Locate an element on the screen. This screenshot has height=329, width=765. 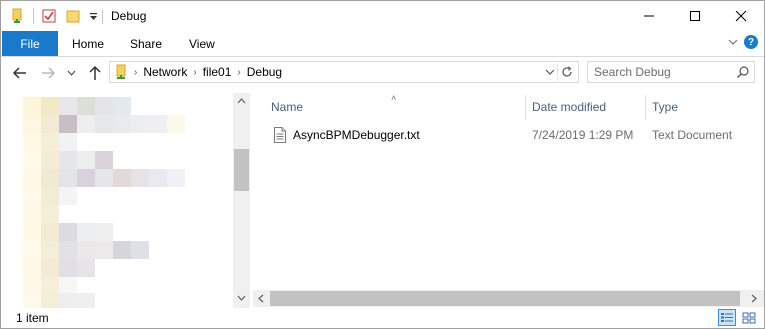
tab-file: File is located at coordinates (30, 43).